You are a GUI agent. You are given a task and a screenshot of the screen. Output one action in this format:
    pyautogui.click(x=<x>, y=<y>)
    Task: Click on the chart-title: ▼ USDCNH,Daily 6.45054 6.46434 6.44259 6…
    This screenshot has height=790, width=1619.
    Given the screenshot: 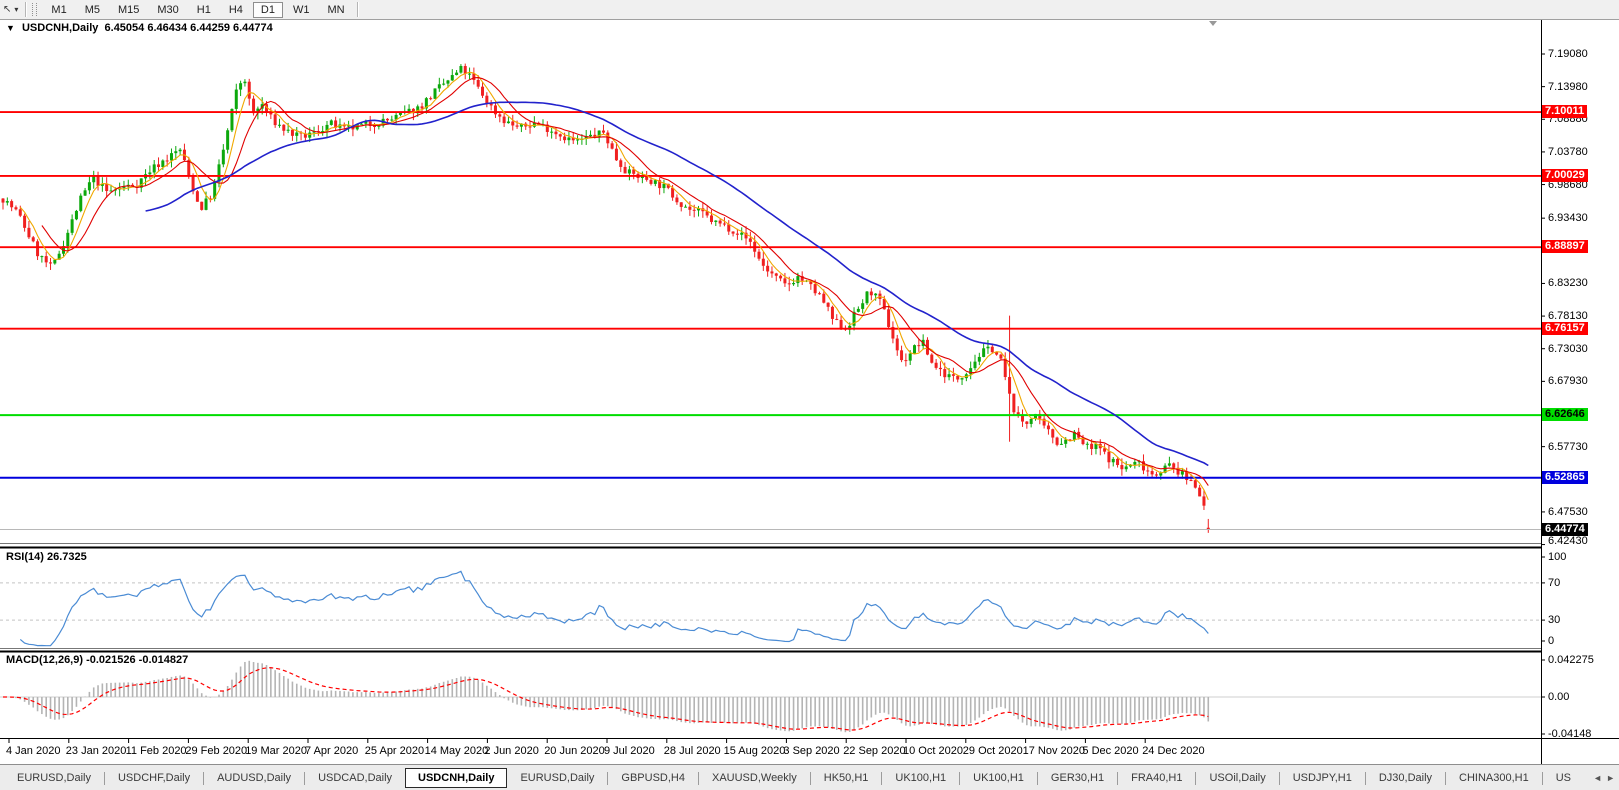 What is the action you would take?
    pyautogui.click(x=139, y=28)
    